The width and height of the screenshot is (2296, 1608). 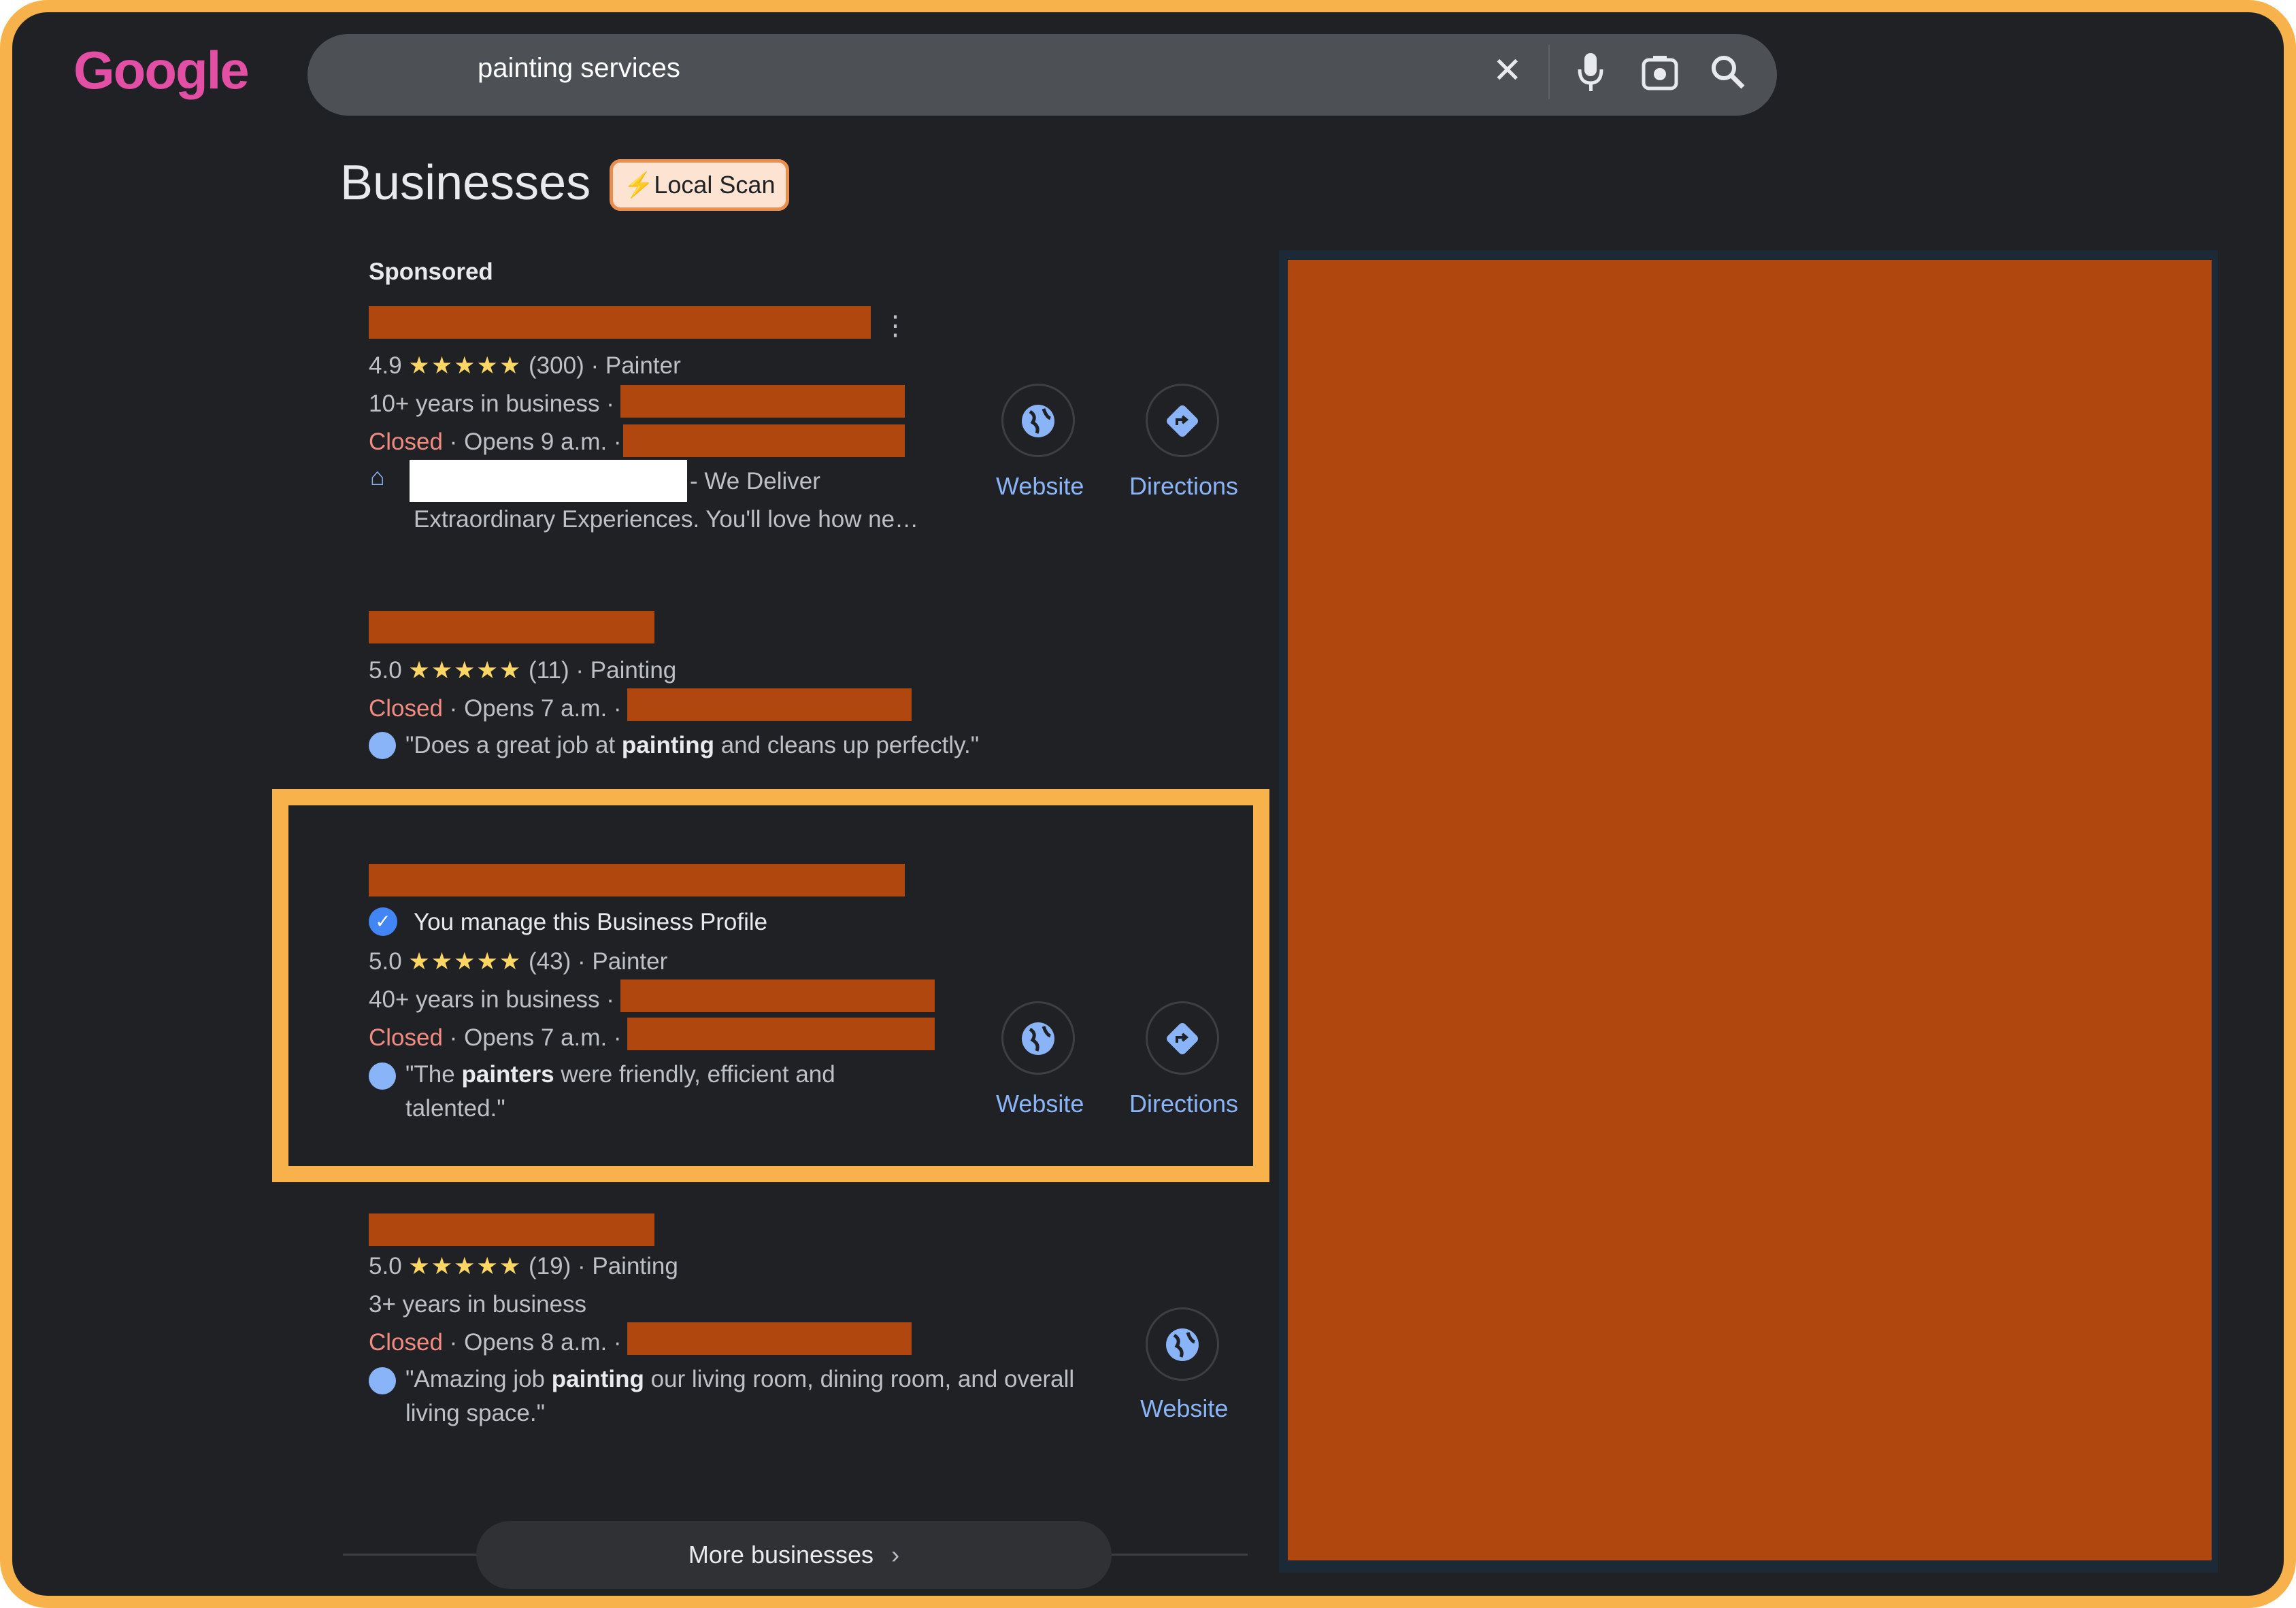 What do you see at coordinates (755, 481) in the screenshot?
I see `listing-1-desc: - We Deliver` at bounding box center [755, 481].